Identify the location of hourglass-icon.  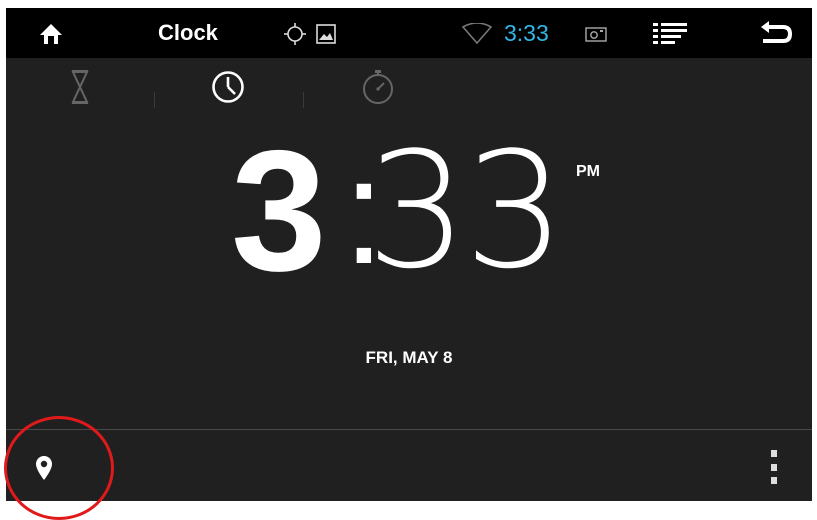
(80, 89).